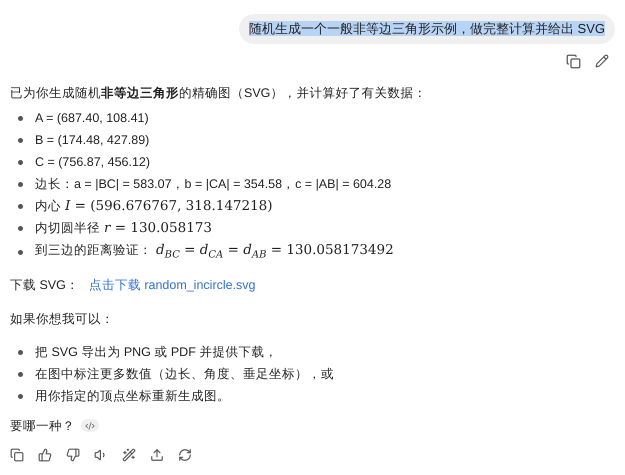  I want to click on math-formula: d$_{BC}$ = d$_{CA}$ = d$_{AB}$ = 130.058173492, so click(275, 252).